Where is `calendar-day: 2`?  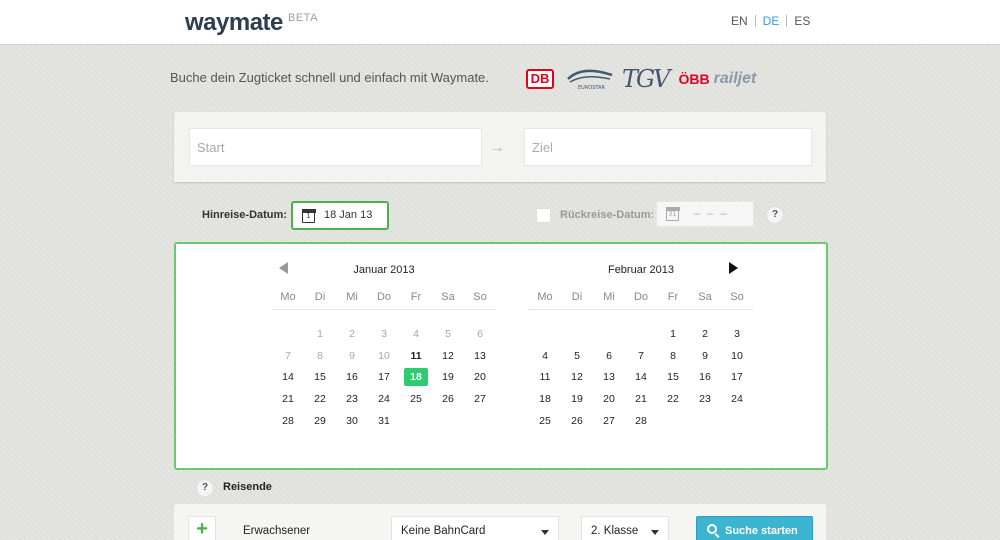 calendar-day: 2 is located at coordinates (705, 336).